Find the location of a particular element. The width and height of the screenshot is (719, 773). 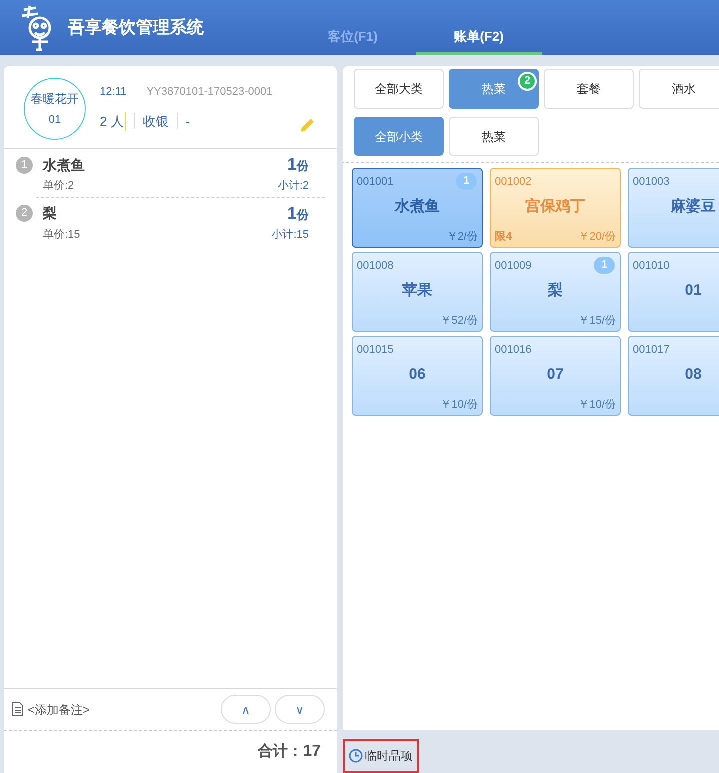

dish-code: 001003 is located at coordinates (651, 182).